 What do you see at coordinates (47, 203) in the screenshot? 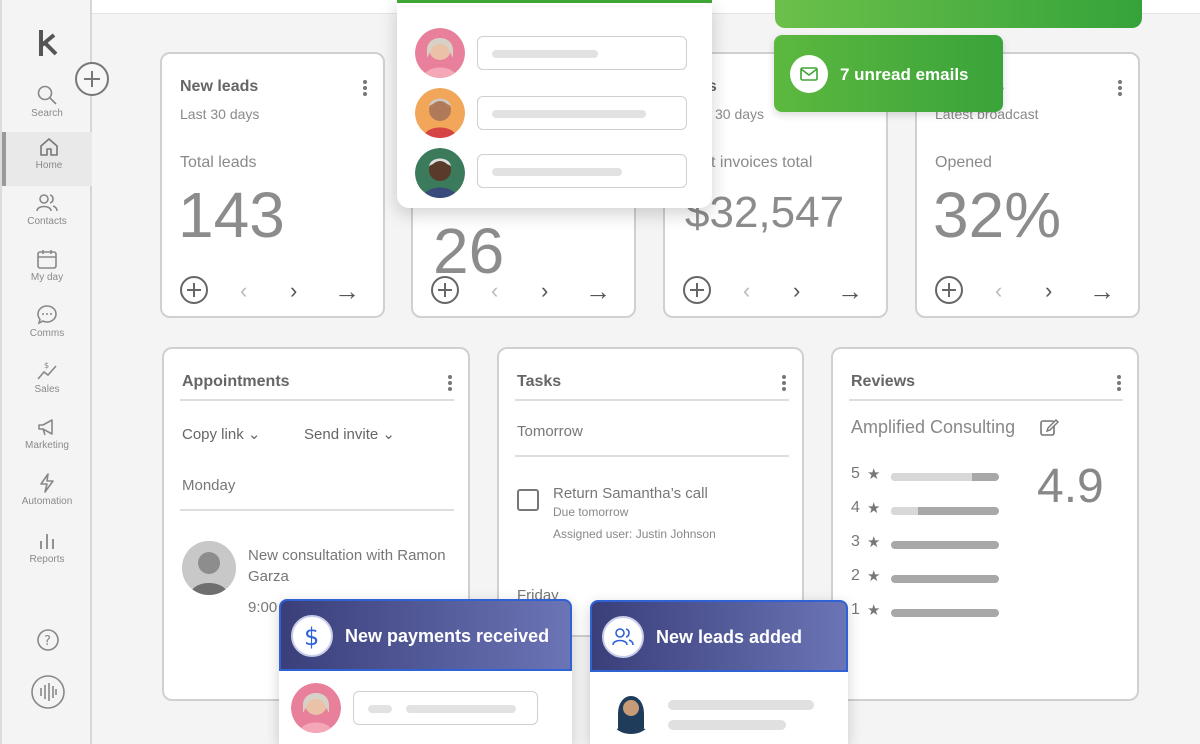
I see `contacts-icon` at bounding box center [47, 203].